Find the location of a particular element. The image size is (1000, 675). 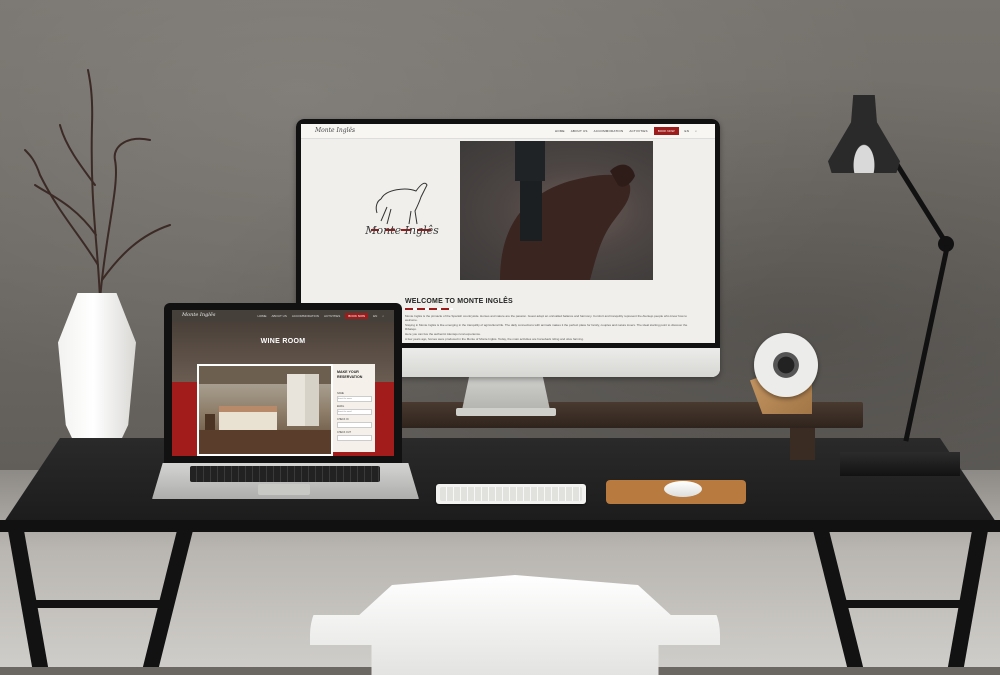

monitor-stand is located at coordinates (506, 393).